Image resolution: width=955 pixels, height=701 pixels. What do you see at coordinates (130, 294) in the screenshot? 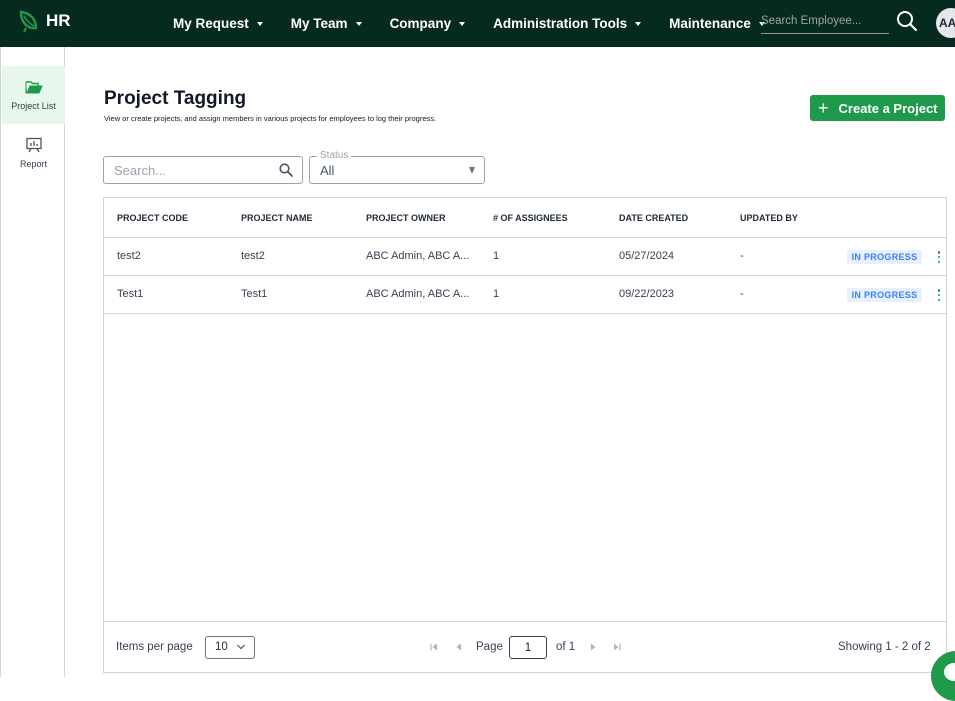
I see `cell-project-code: Test1` at bounding box center [130, 294].